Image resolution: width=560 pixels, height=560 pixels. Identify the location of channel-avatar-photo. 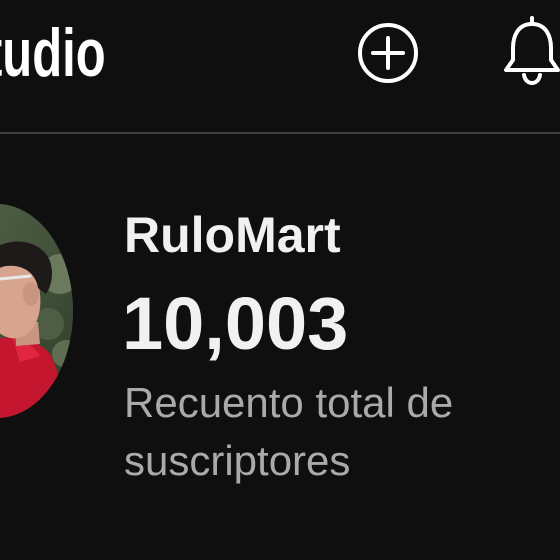
(36, 311).